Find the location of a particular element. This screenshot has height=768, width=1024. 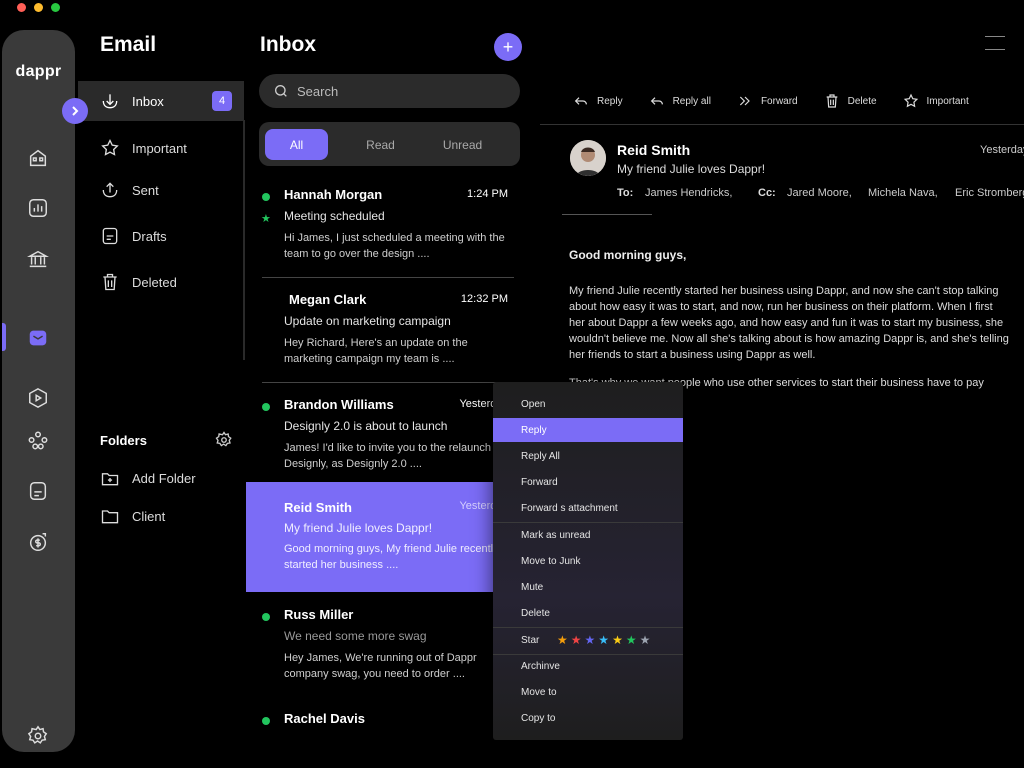

play-icon is located at coordinates (38, 398).